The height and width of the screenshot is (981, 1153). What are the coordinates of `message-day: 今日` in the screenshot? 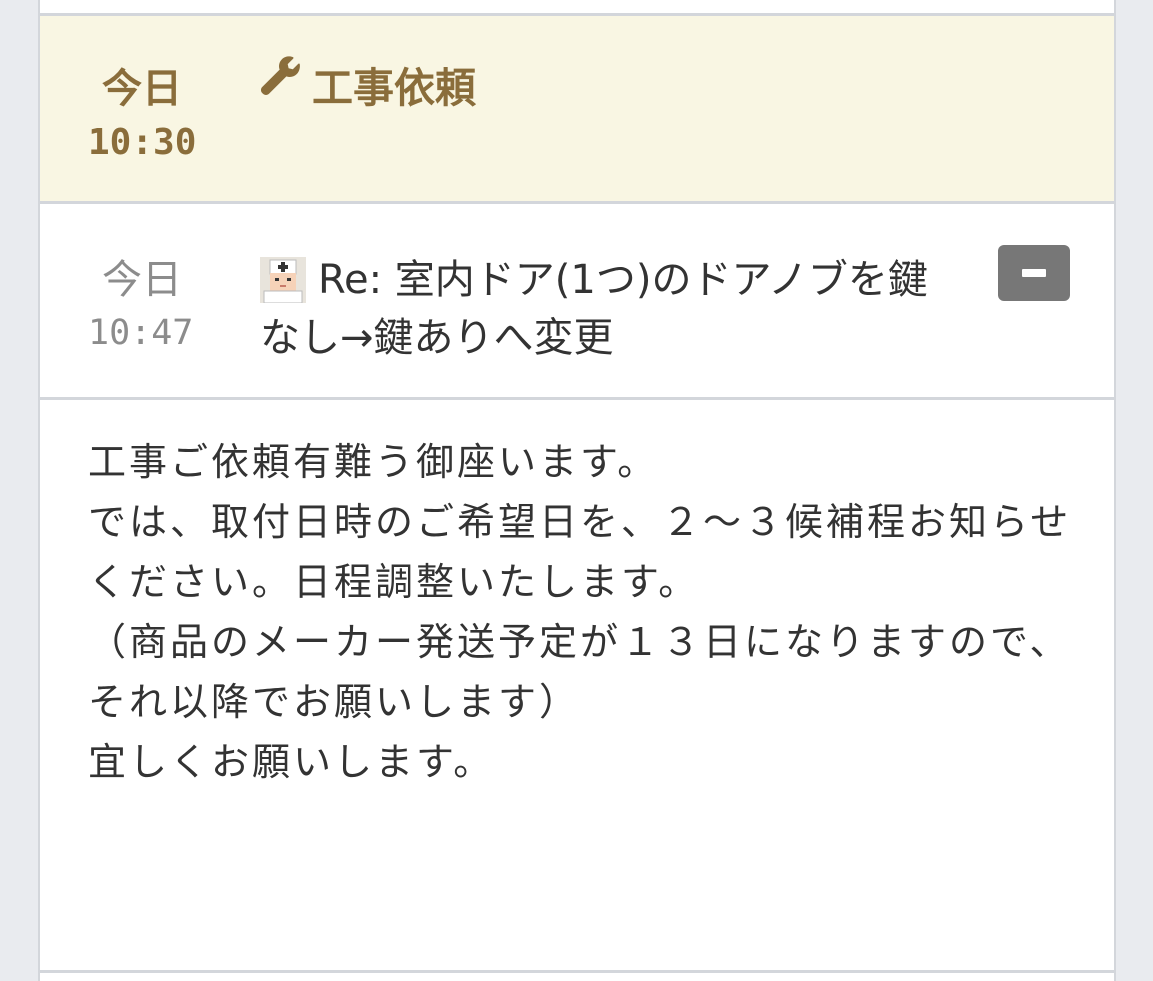 It's located at (142, 280).